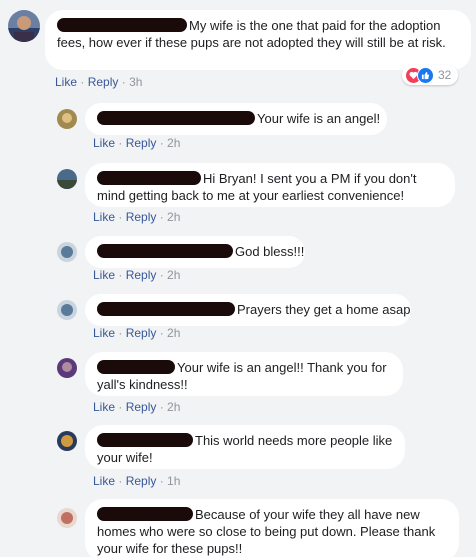 This screenshot has width=476, height=557. What do you see at coordinates (173, 481) in the screenshot?
I see `timestamp: 1h` at bounding box center [173, 481].